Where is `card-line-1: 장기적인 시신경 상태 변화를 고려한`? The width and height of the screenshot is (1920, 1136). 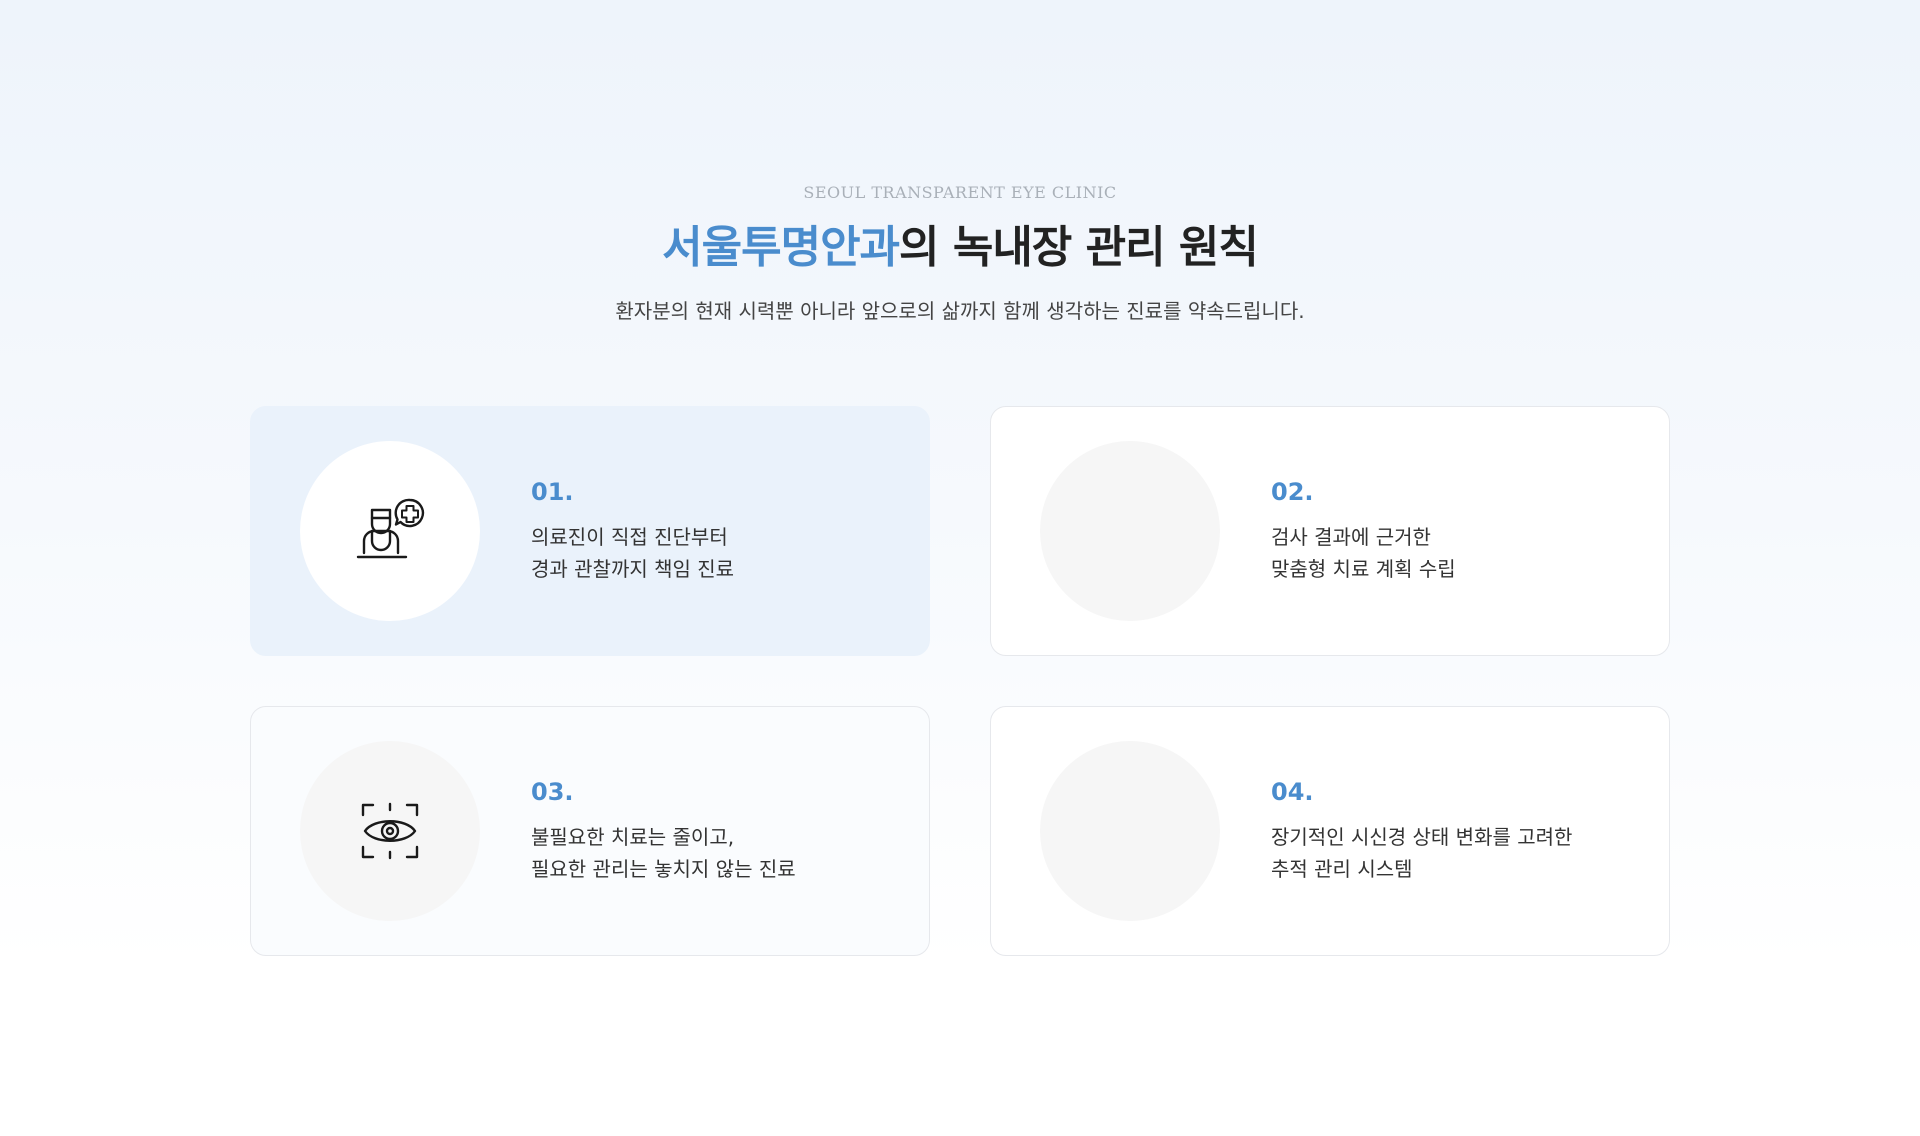 card-line-1: 장기적인 시신경 상태 변화를 고려한 is located at coordinates (1422, 837).